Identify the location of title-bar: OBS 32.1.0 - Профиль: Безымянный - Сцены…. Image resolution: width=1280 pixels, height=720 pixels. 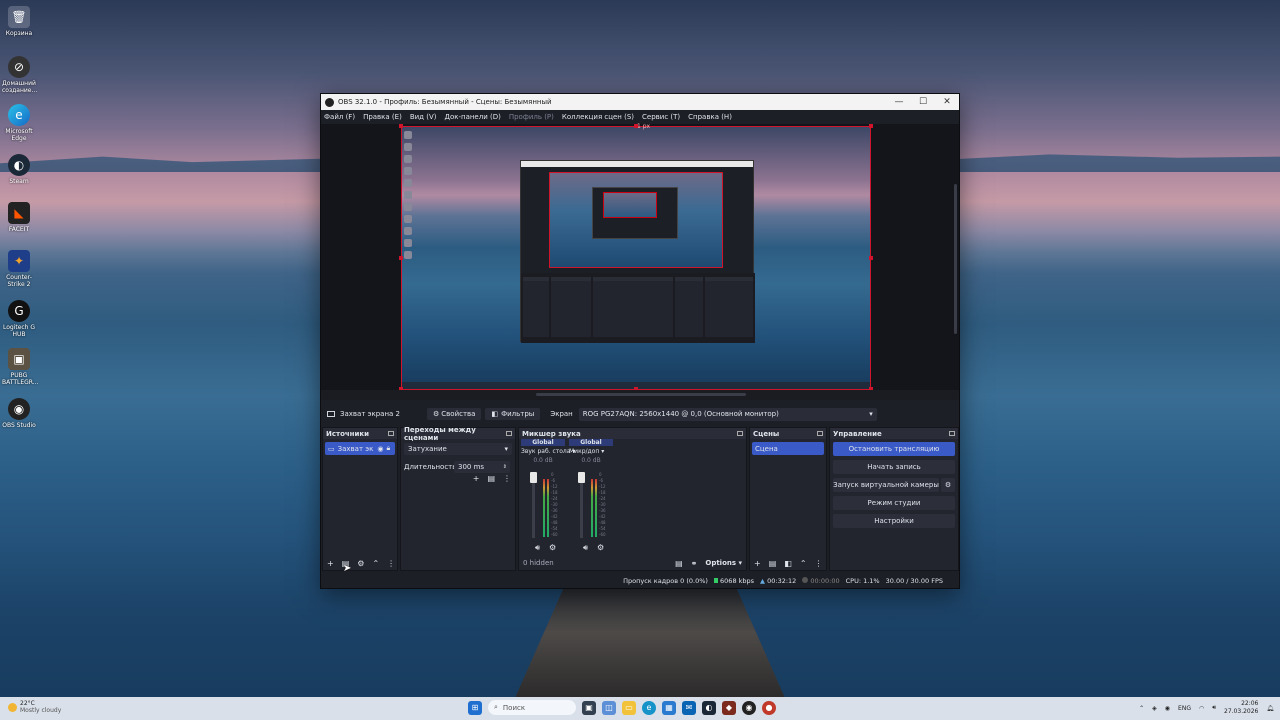
(640, 102).